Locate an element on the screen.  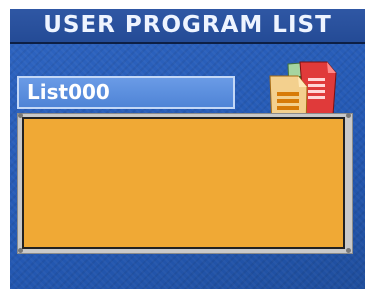
list-name-tab: List000 is located at coordinates (126, 92).